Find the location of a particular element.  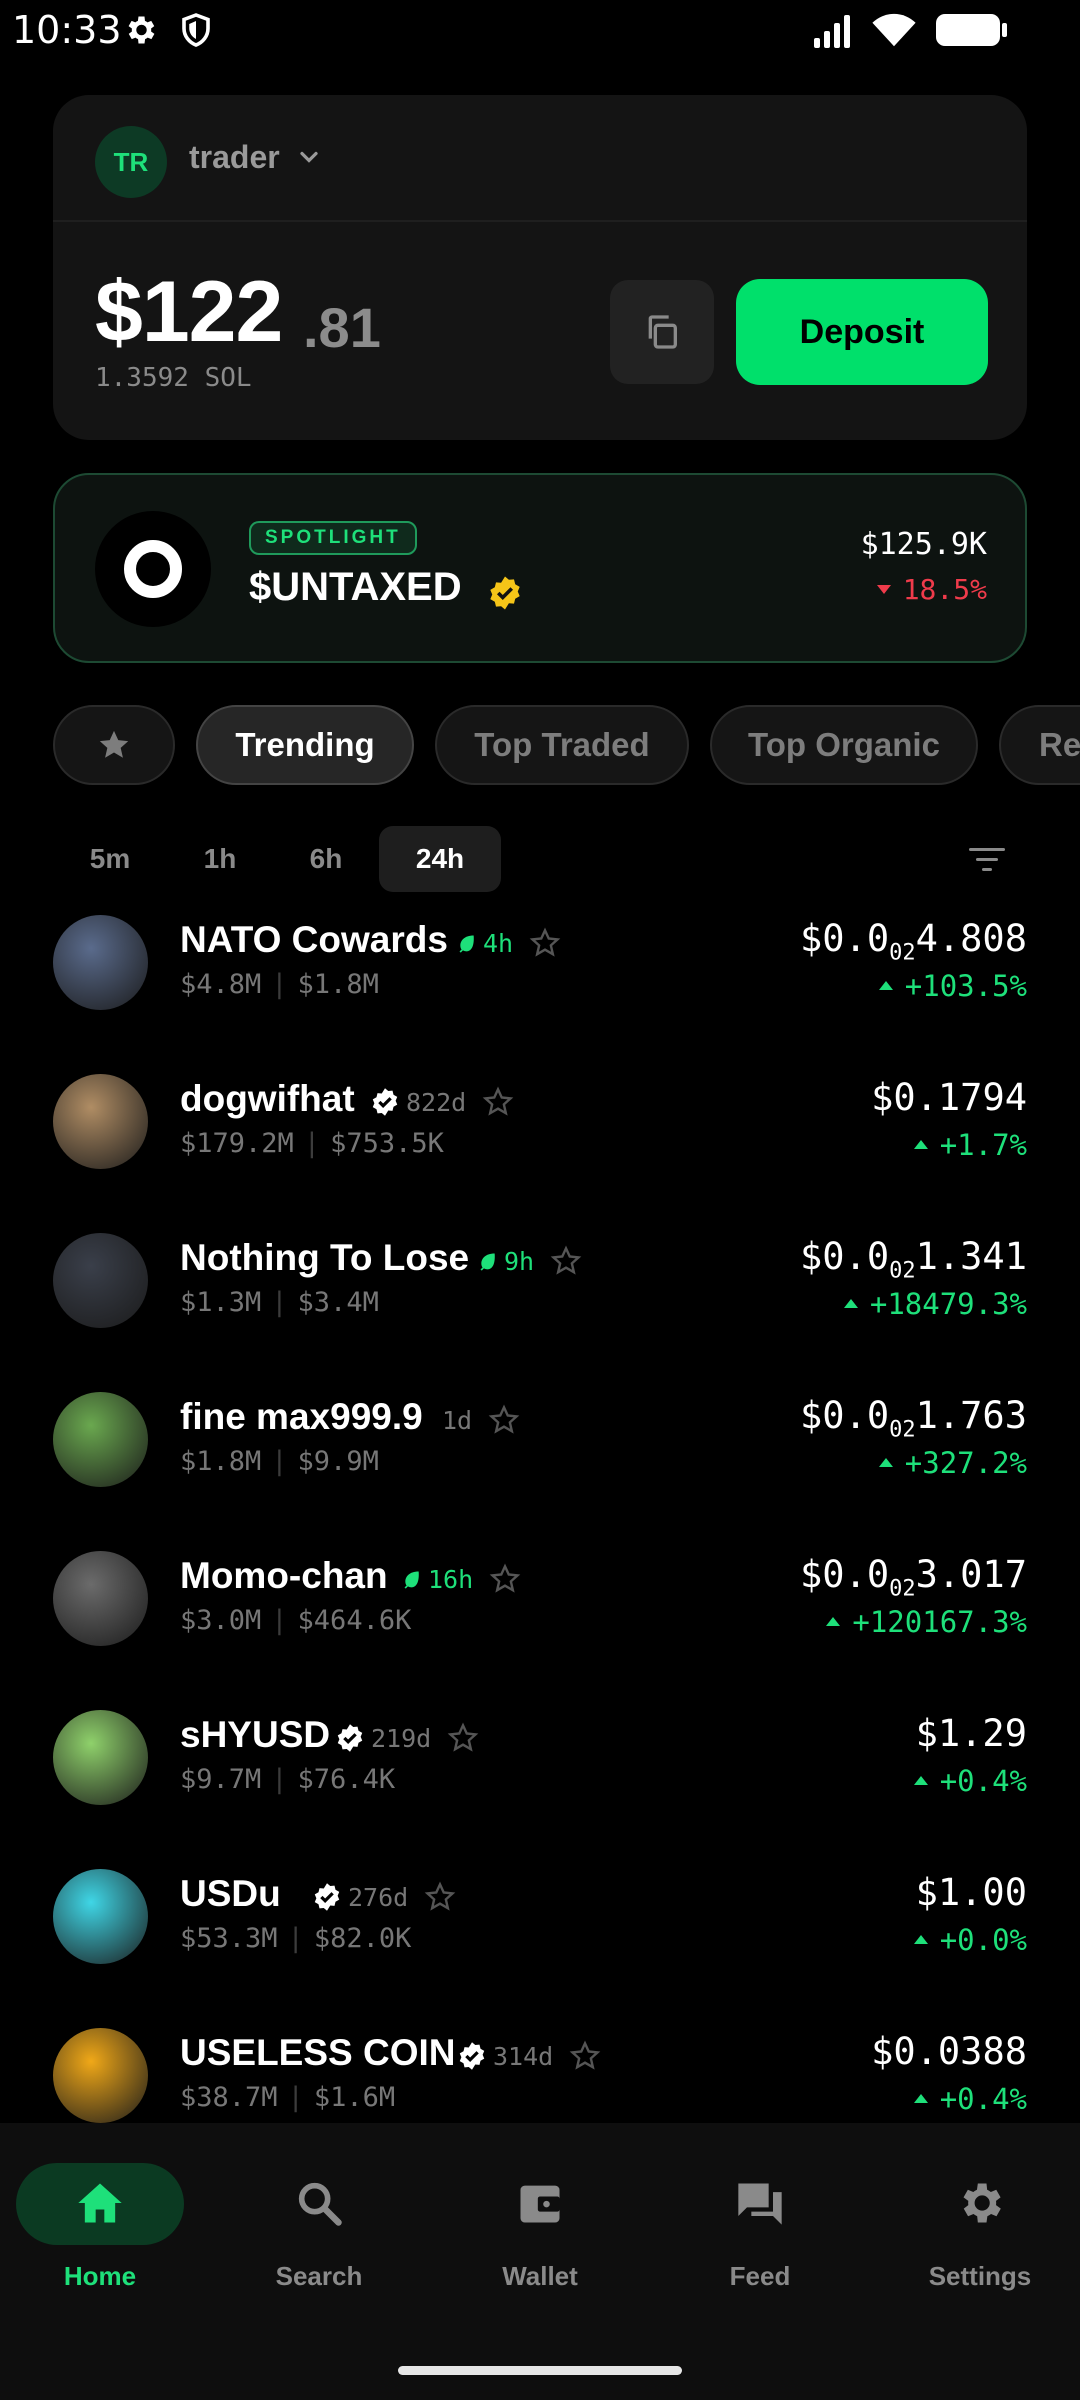

spotlight-change-value: 18.5% is located at coordinates (944, 589).